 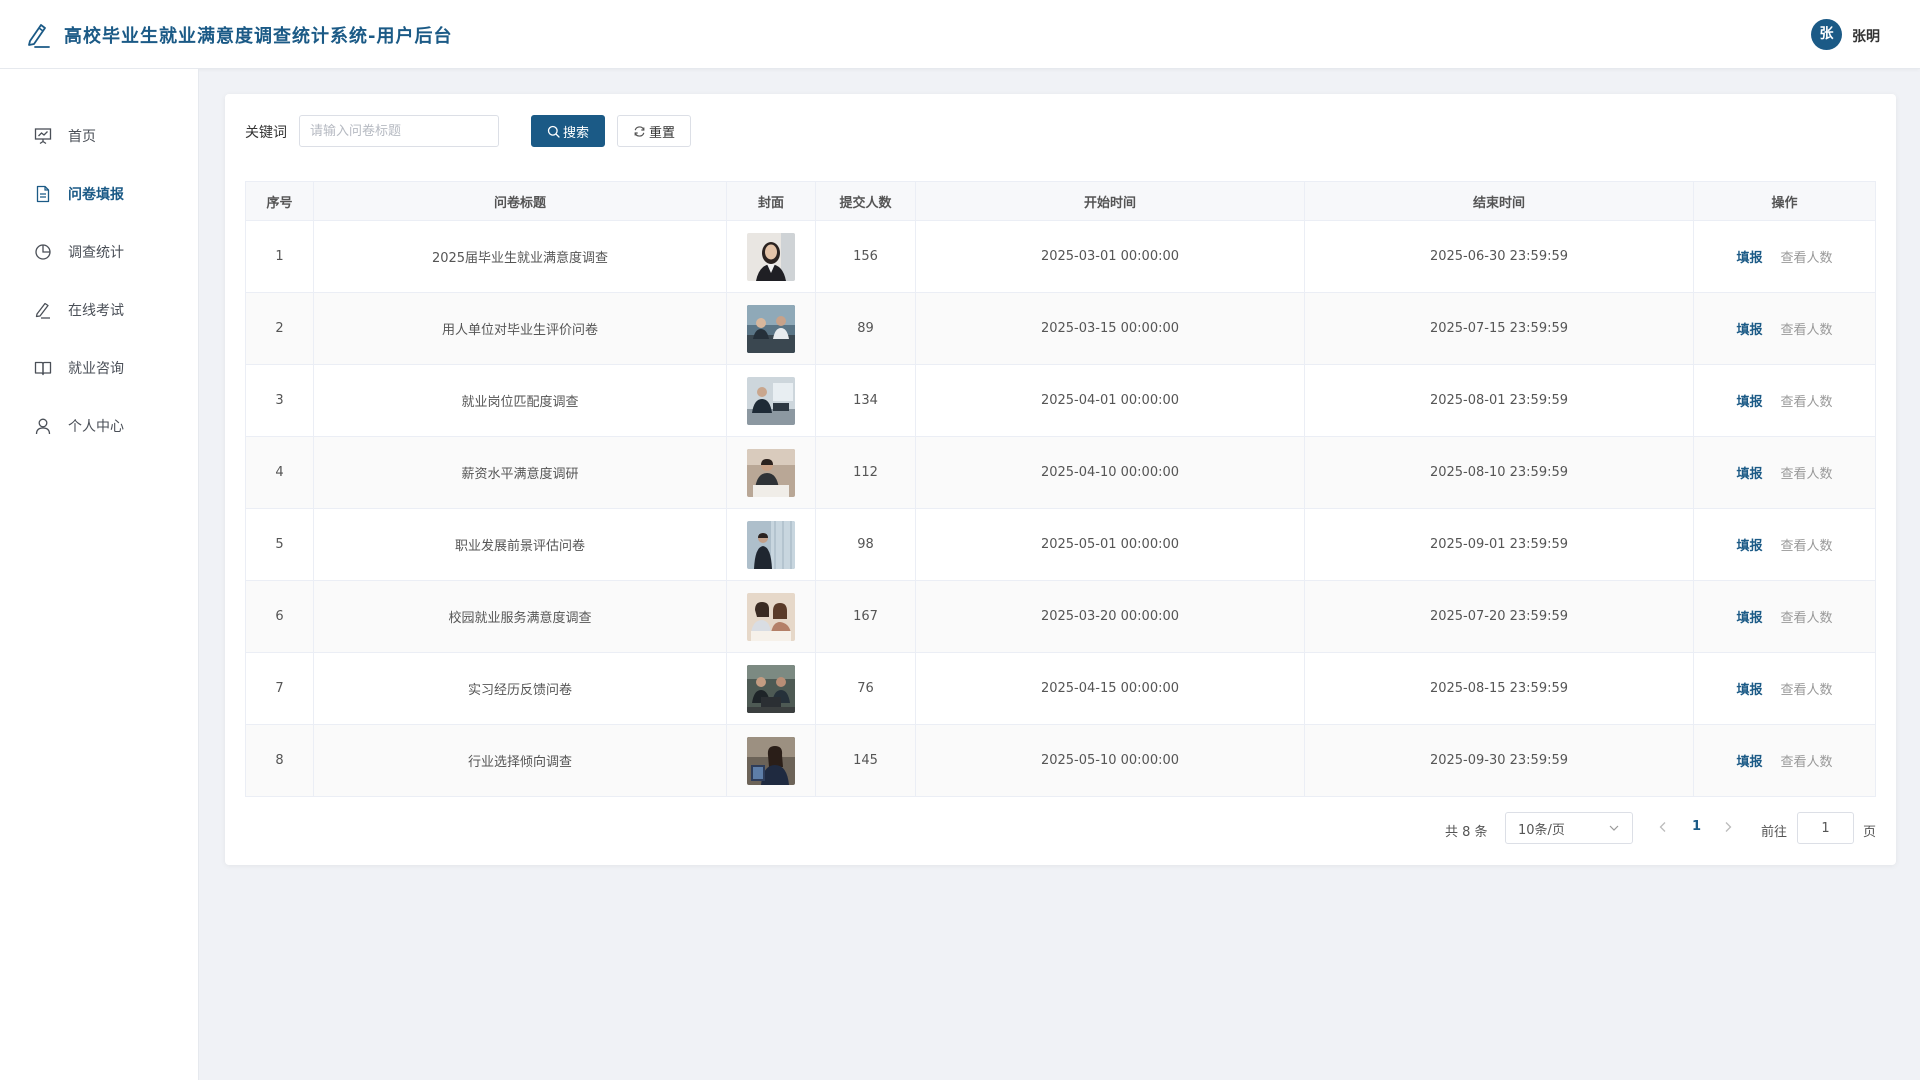 What do you see at coordinates (1870, 832) in the screenshot?
I see `page-suffix: 页` at bounding box center [1870, 832].